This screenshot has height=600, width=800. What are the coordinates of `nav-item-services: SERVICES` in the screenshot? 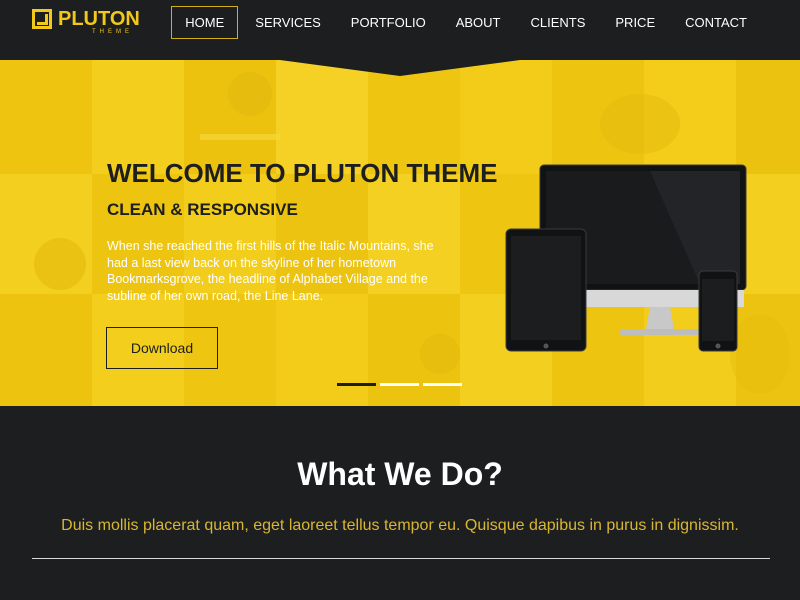 It's located at (288, 22).